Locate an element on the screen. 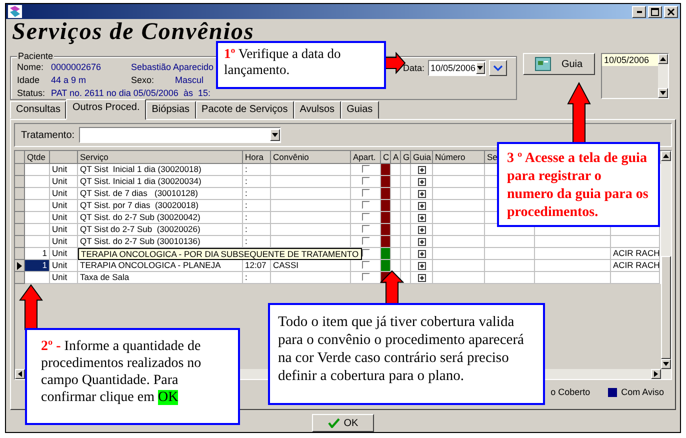 Image resolution: width=686 pixels, height=438 pixels. date-list: 10/05/2006 is located at coordinates (635, 76).